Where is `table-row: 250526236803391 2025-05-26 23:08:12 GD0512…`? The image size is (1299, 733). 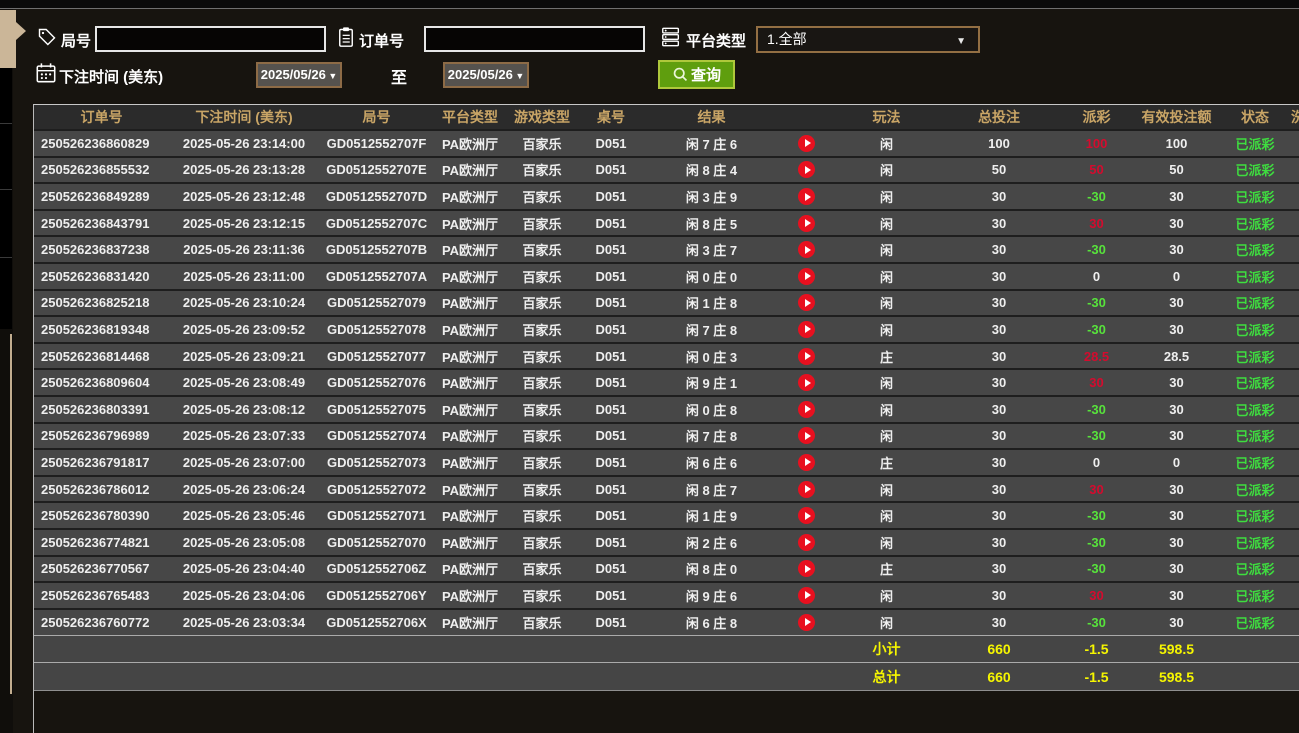
table-row: 250526236803391 2025-05-26 23:08:12 GD0512… is located at coordinates (666, 408).